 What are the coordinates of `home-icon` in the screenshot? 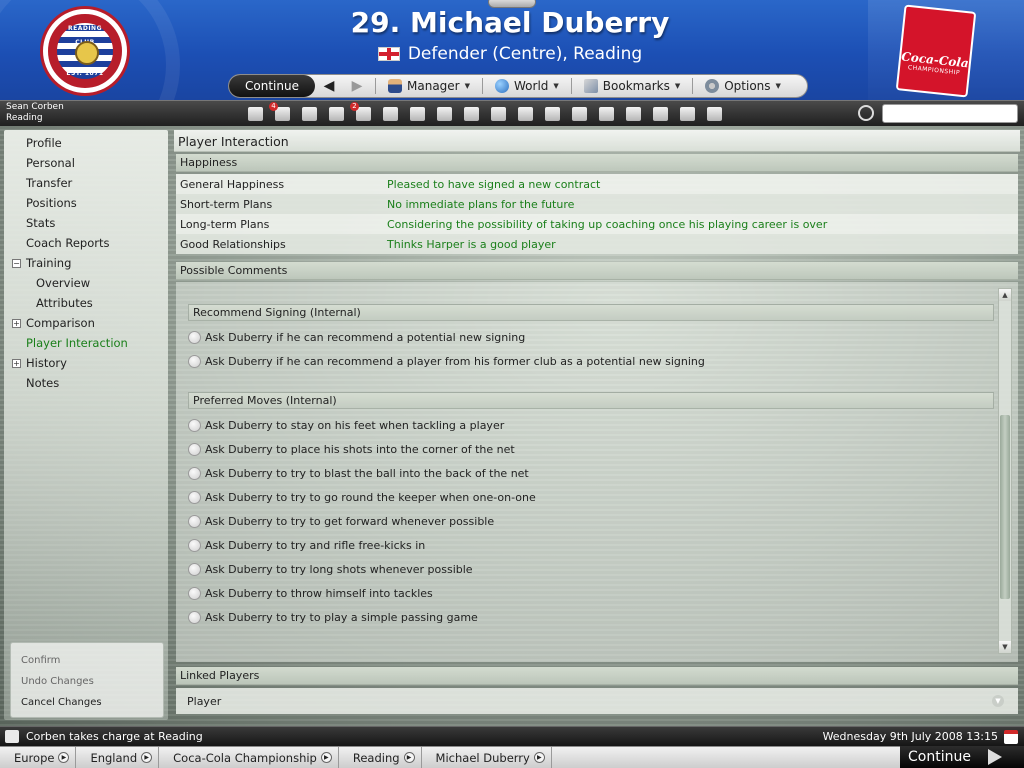 It's located at (255, 114).